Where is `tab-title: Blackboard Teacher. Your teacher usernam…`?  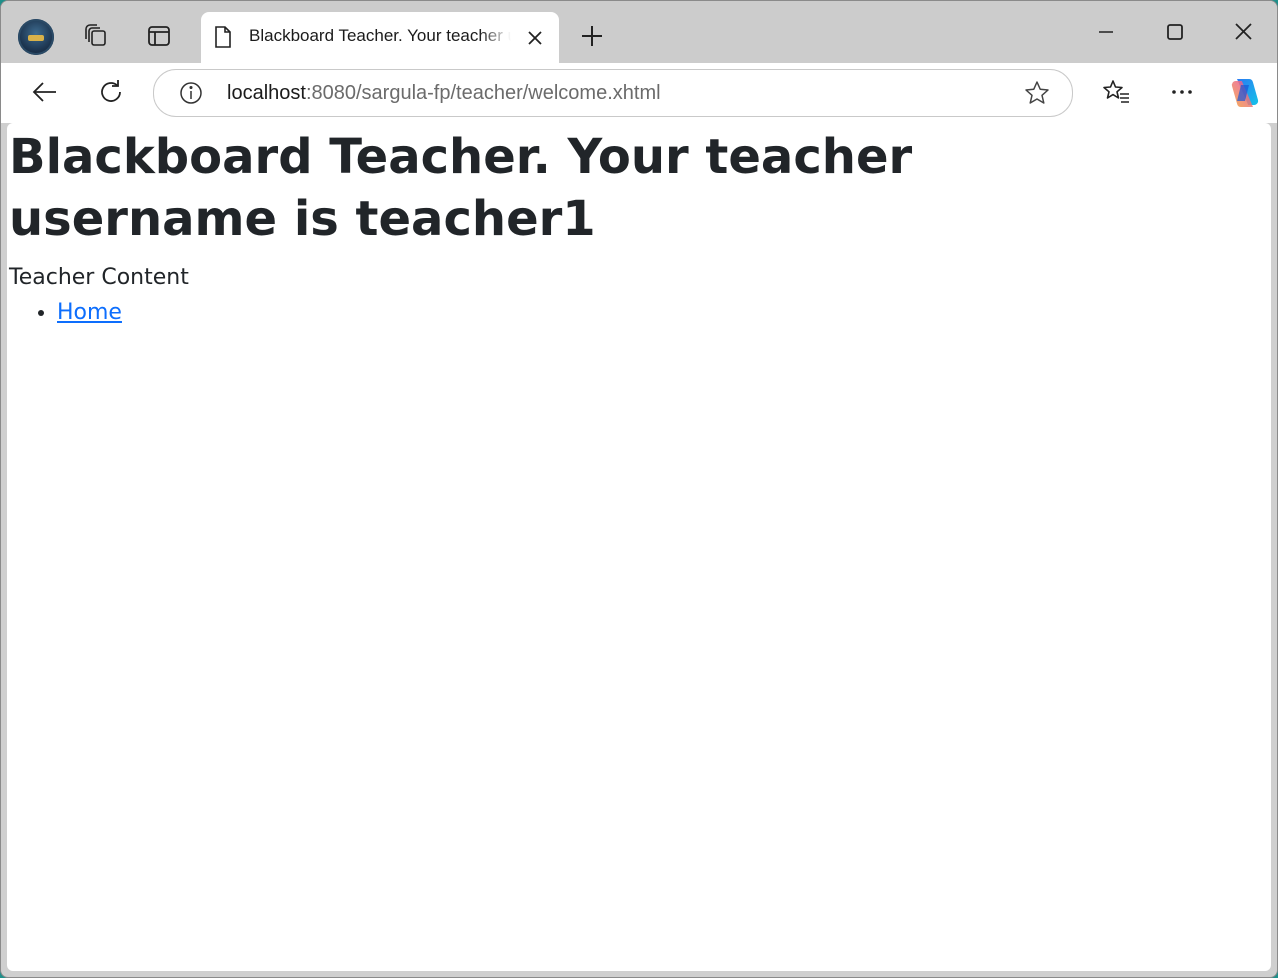
tab-title: Blackboard Teacher. Your teacher usernam… is located at coordinates (380, 35).